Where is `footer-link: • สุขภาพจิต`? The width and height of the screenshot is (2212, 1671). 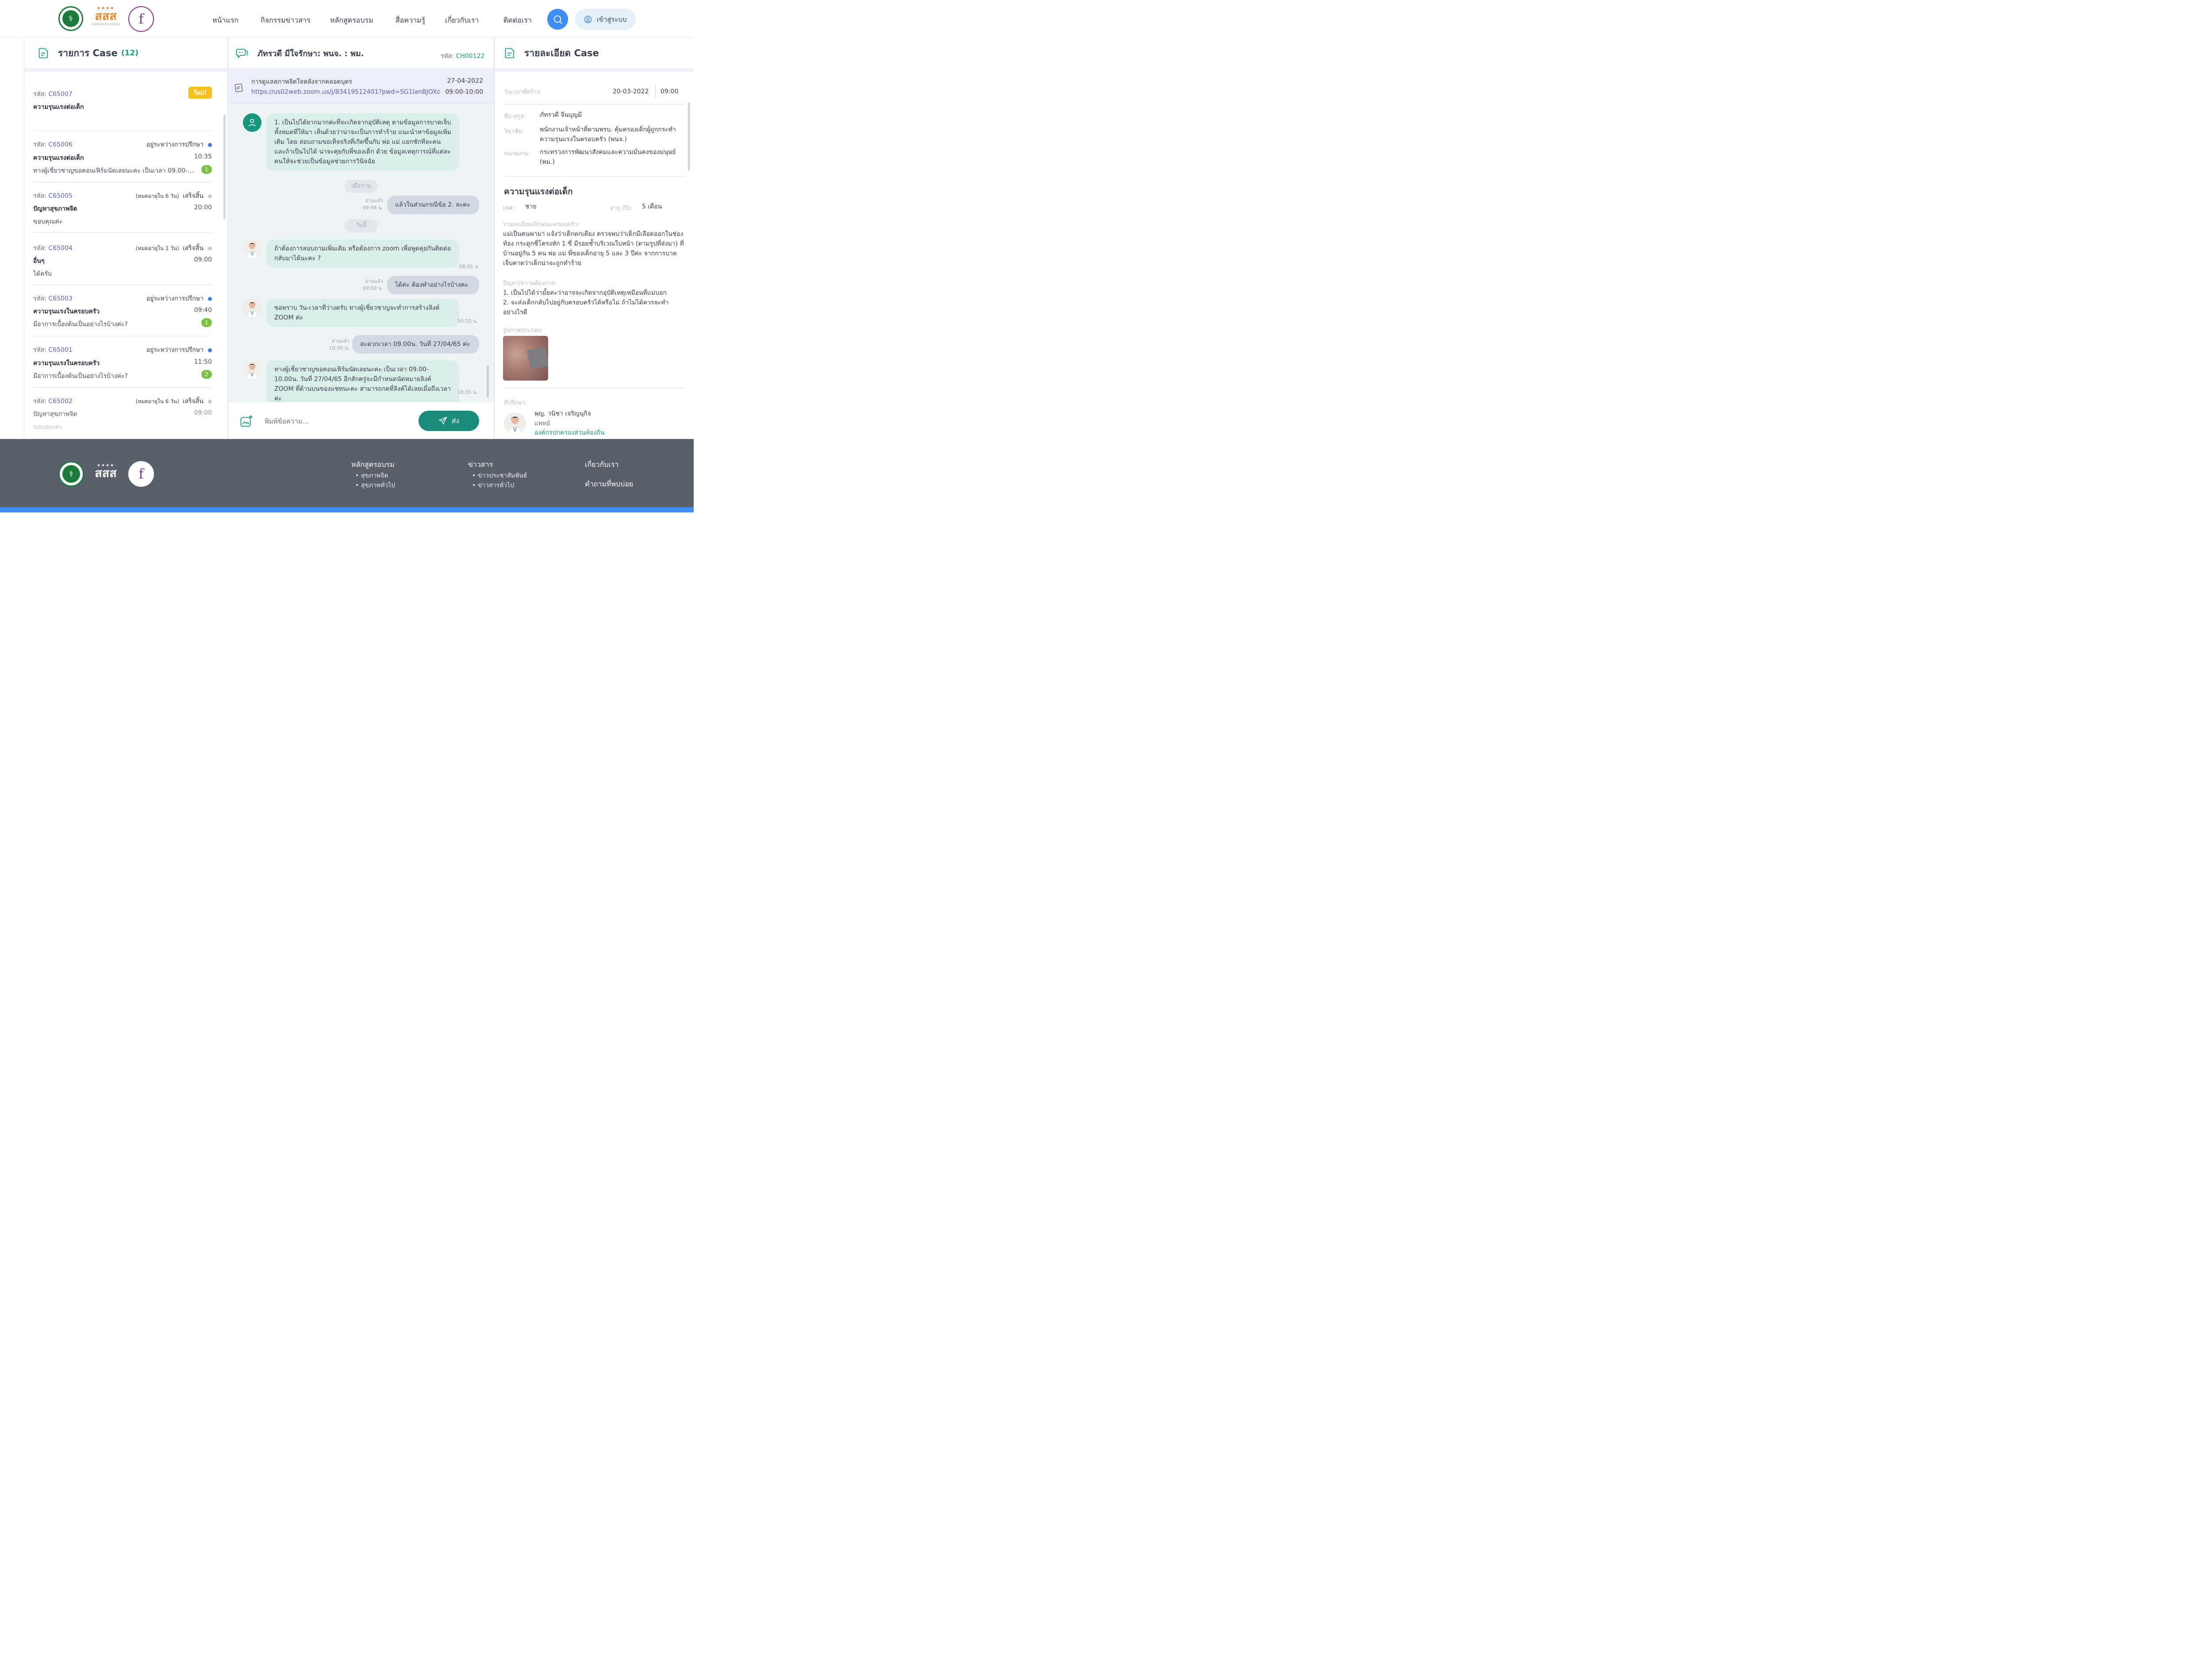
footer-link: • สุขภาพจิต is located at coordinates (371, 476).